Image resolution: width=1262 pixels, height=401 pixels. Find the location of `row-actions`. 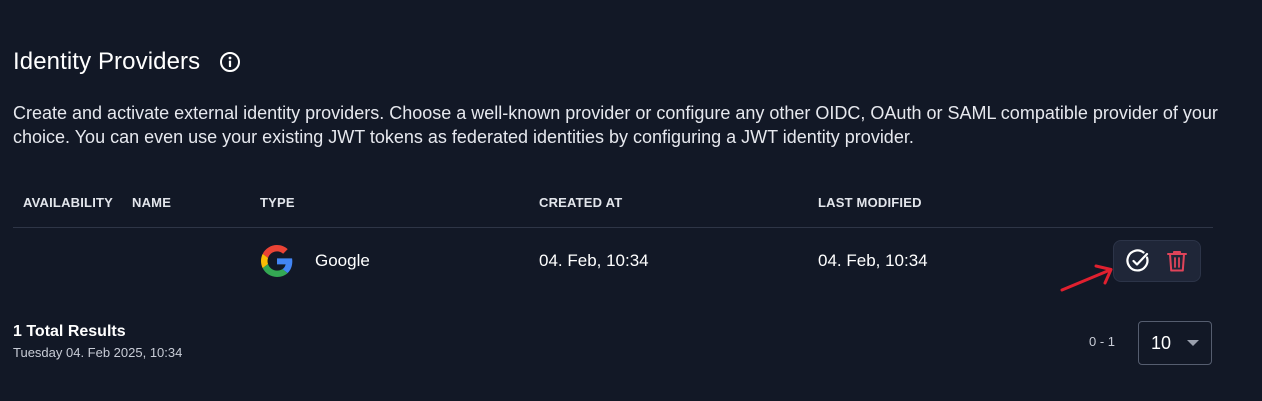

row-actions is located at coordinates (1157, 261).